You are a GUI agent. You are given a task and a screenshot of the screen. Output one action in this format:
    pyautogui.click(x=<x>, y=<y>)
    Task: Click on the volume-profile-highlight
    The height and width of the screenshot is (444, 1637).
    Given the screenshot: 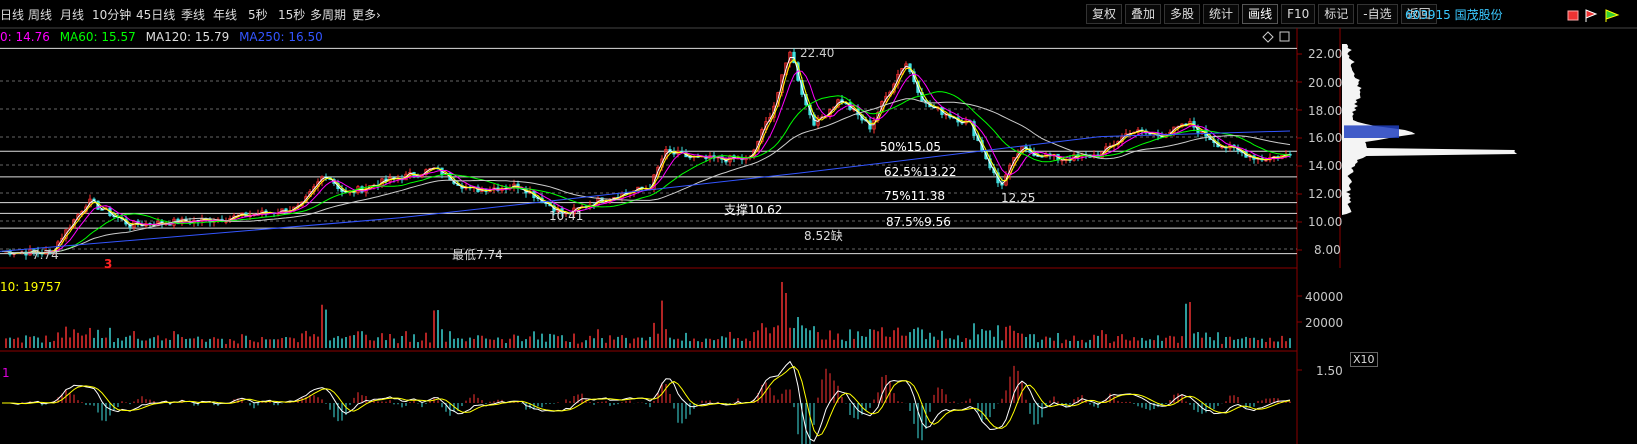 What is the action you would take?
    pyautogui.click(x=1371, y=131)
    